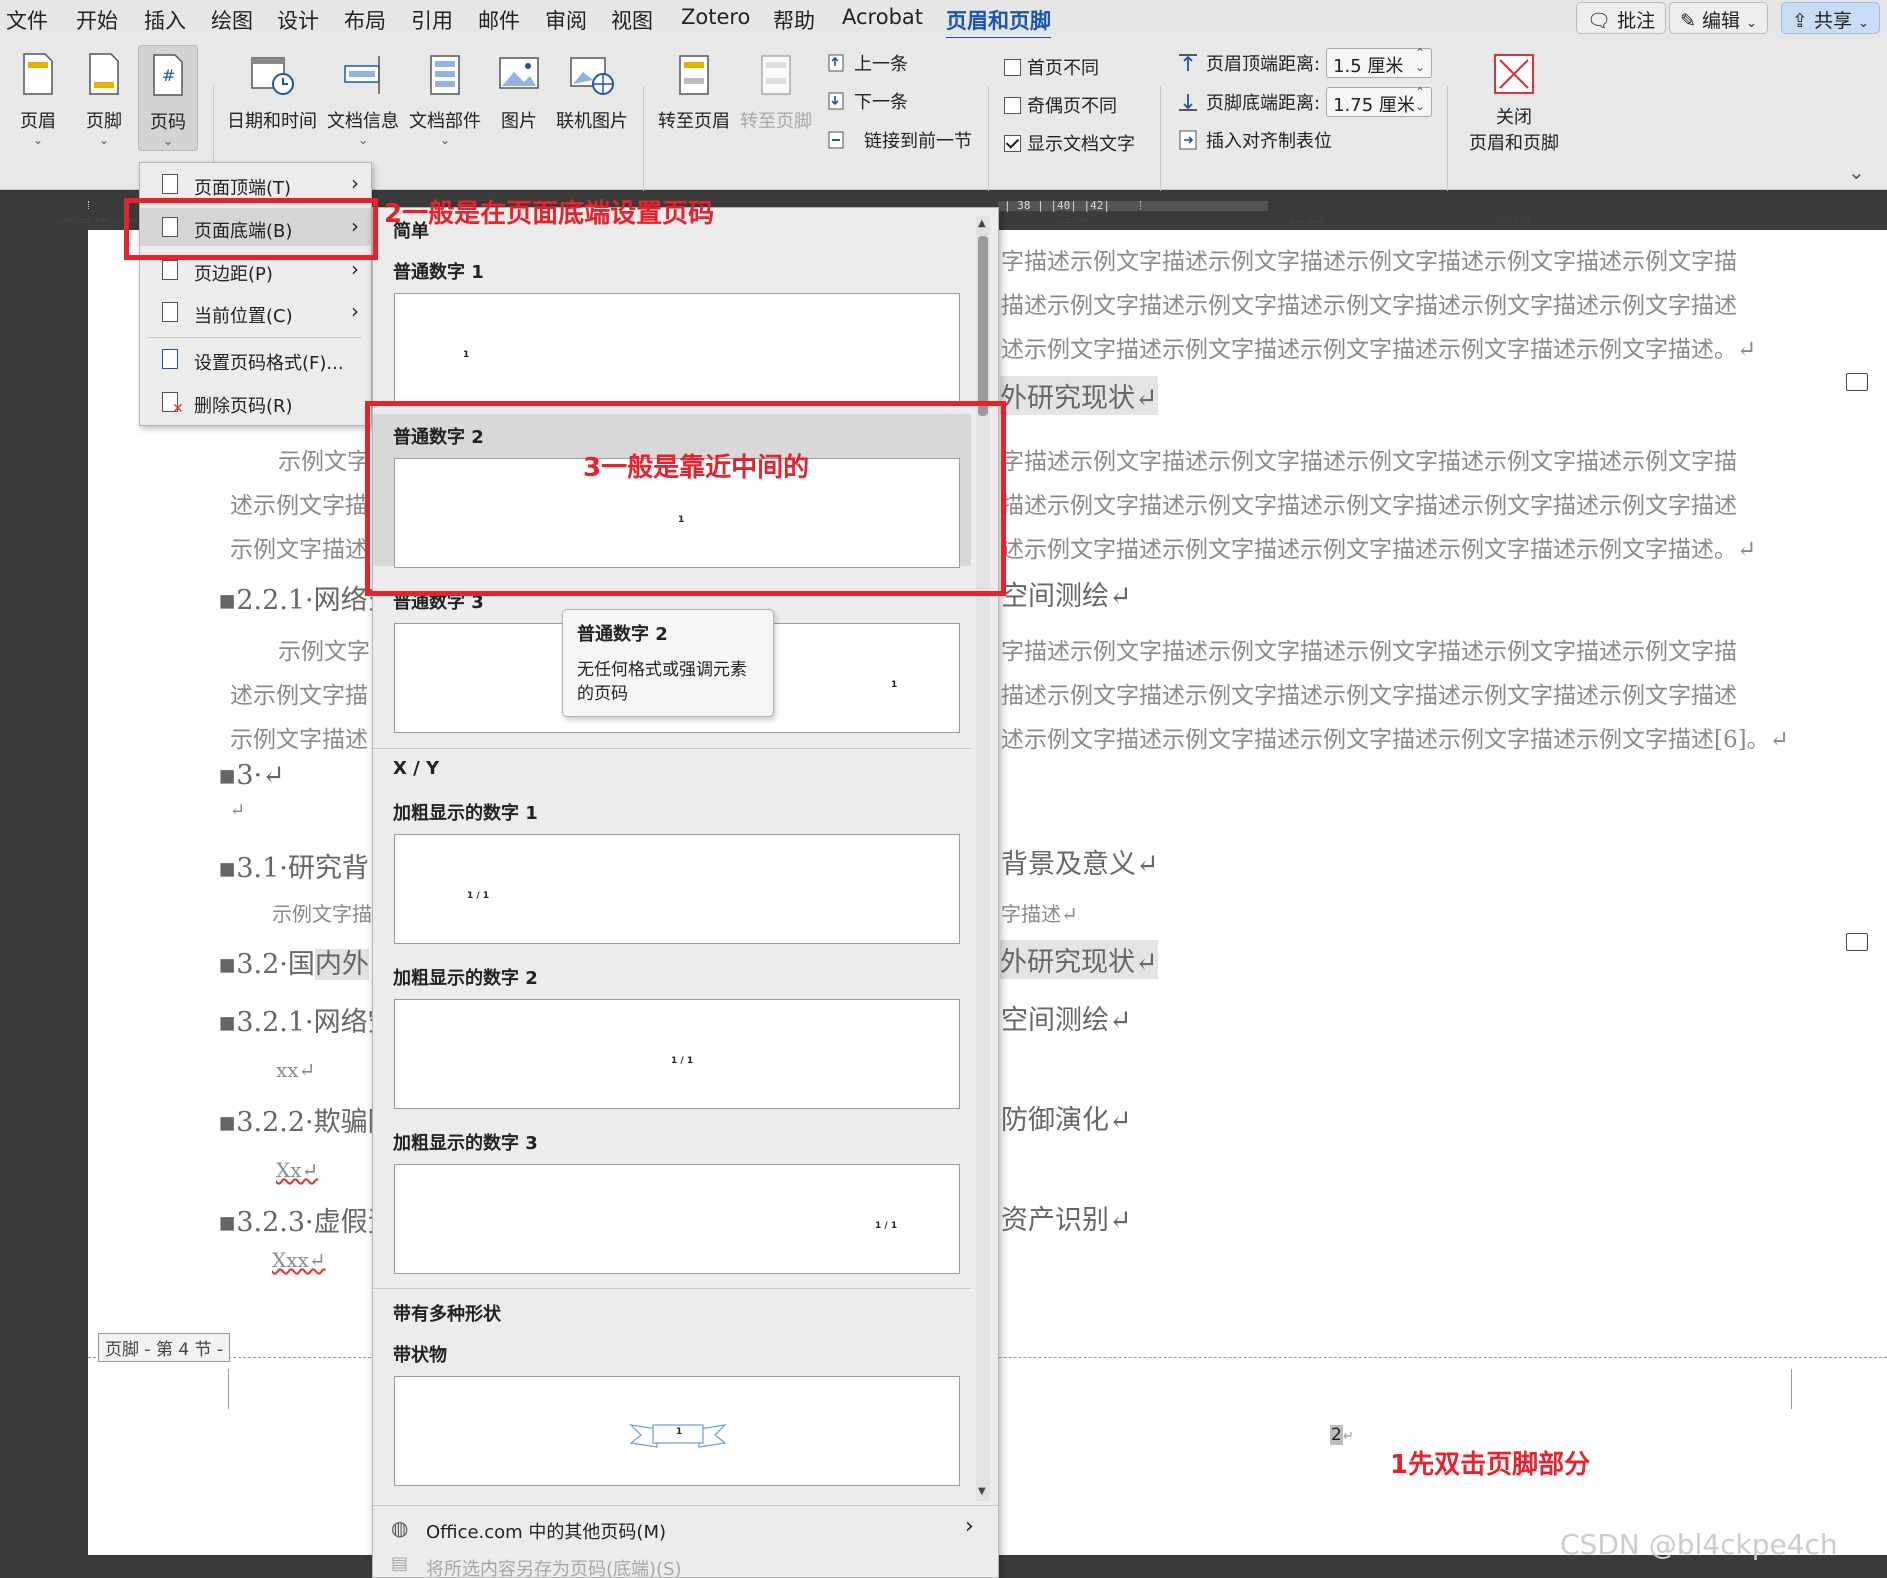 The image size is (1887, 1578). What do you see at coordinates (362, 75) in the screenshot?
I see `document-info-icon` at bounding box center [362, 75].